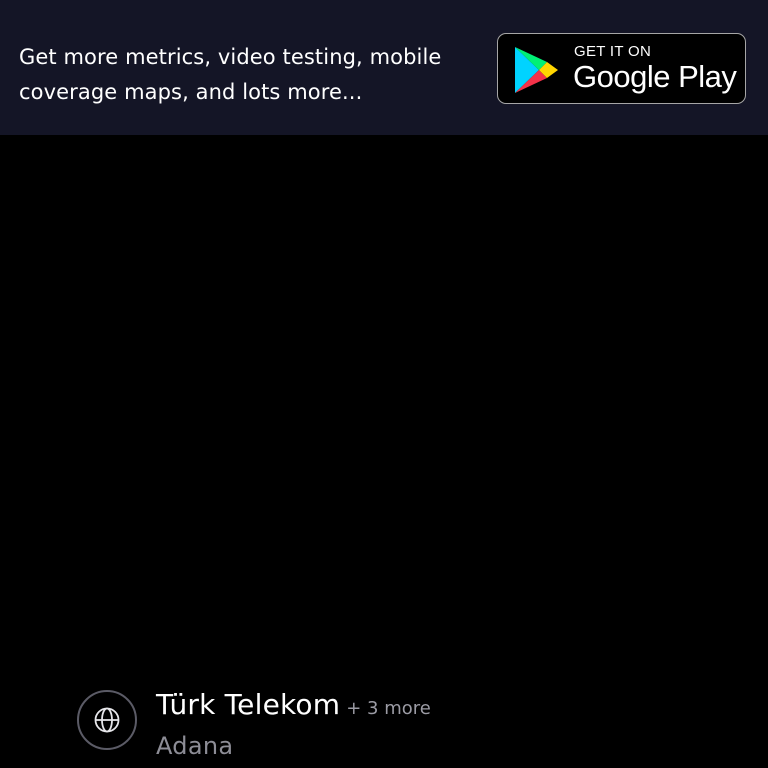 The width and height of the screenshot is (768, 768). What do you see at coordinates (107, 720) in the screenshot?
I see `globe-icon` at bounding box center [107, 720].